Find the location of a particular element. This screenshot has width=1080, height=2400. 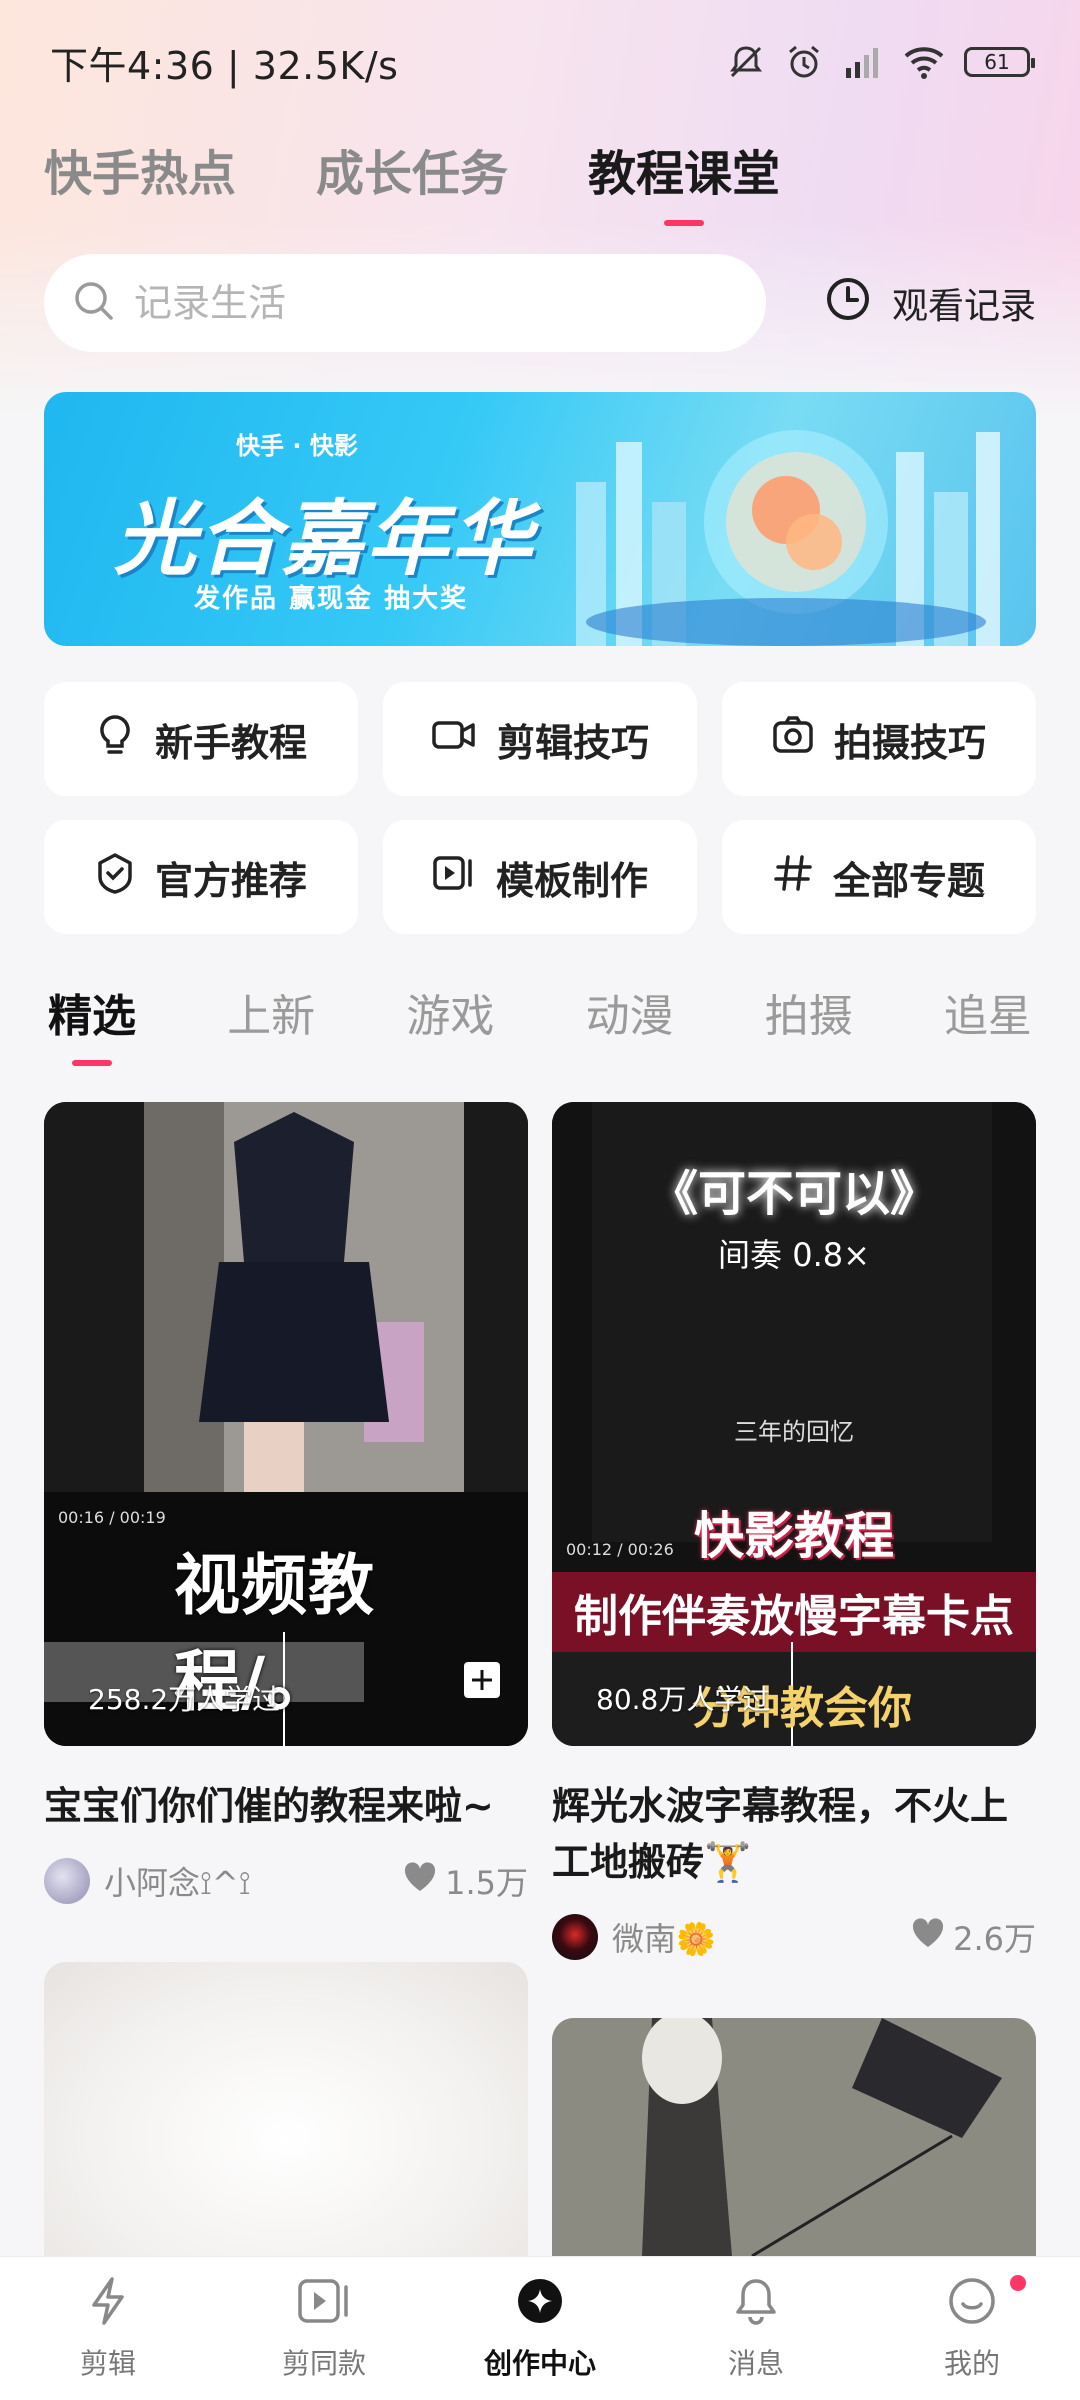

learner-count: 258.2万人学过 is located at coordinates (184, 1699).